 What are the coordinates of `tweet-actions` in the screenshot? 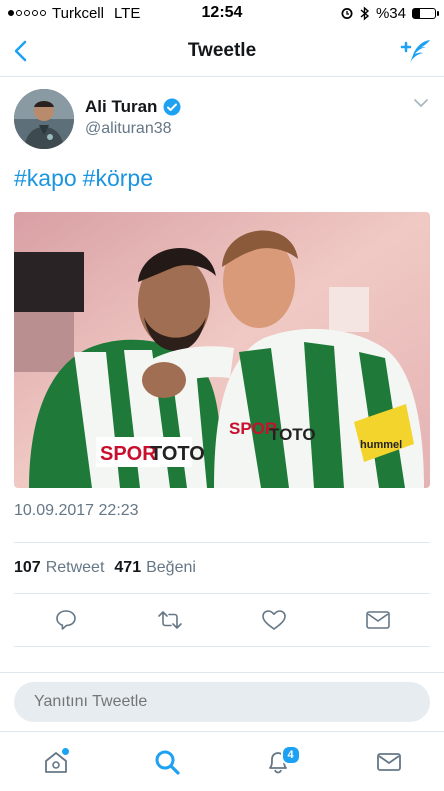 It's located at (222, 620).